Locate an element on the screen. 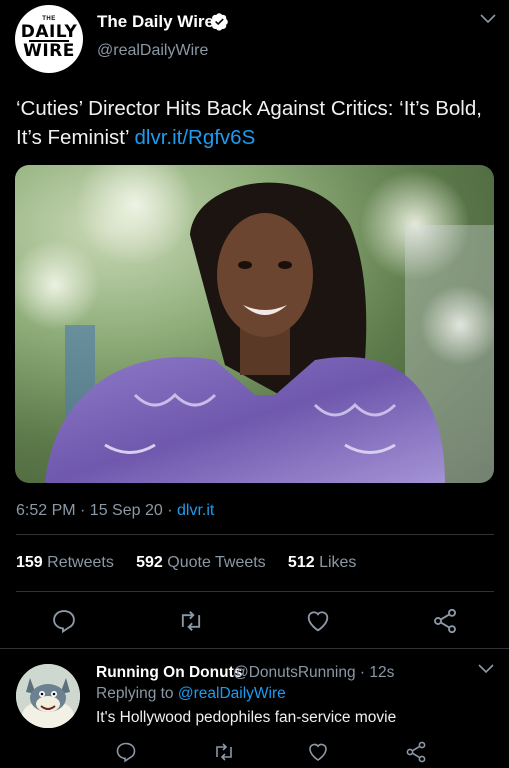 This screenshot has width=509, height=768. source-link: dlvr.it is located at coordinates (195, 510).